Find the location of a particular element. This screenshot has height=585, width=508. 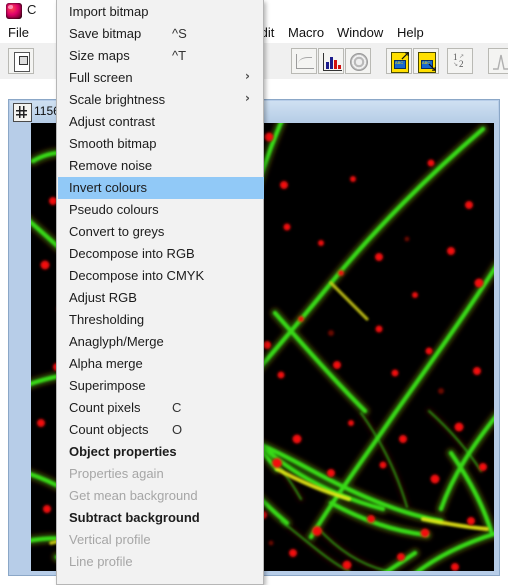

zoom-out-doc-icon is located at coordinates (426, 61).